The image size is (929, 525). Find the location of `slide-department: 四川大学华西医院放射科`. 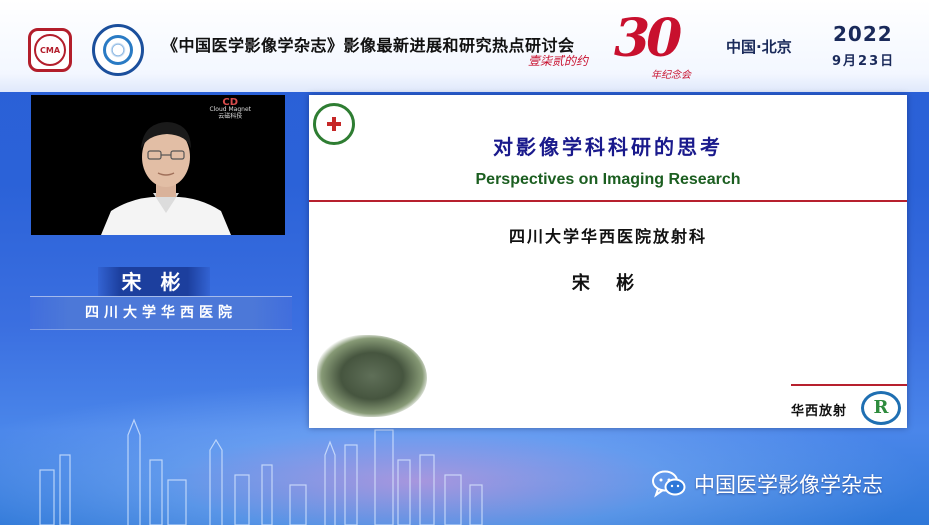

slide-department: 四川大学华西医院放射科 is located at coordinates (607, 236).